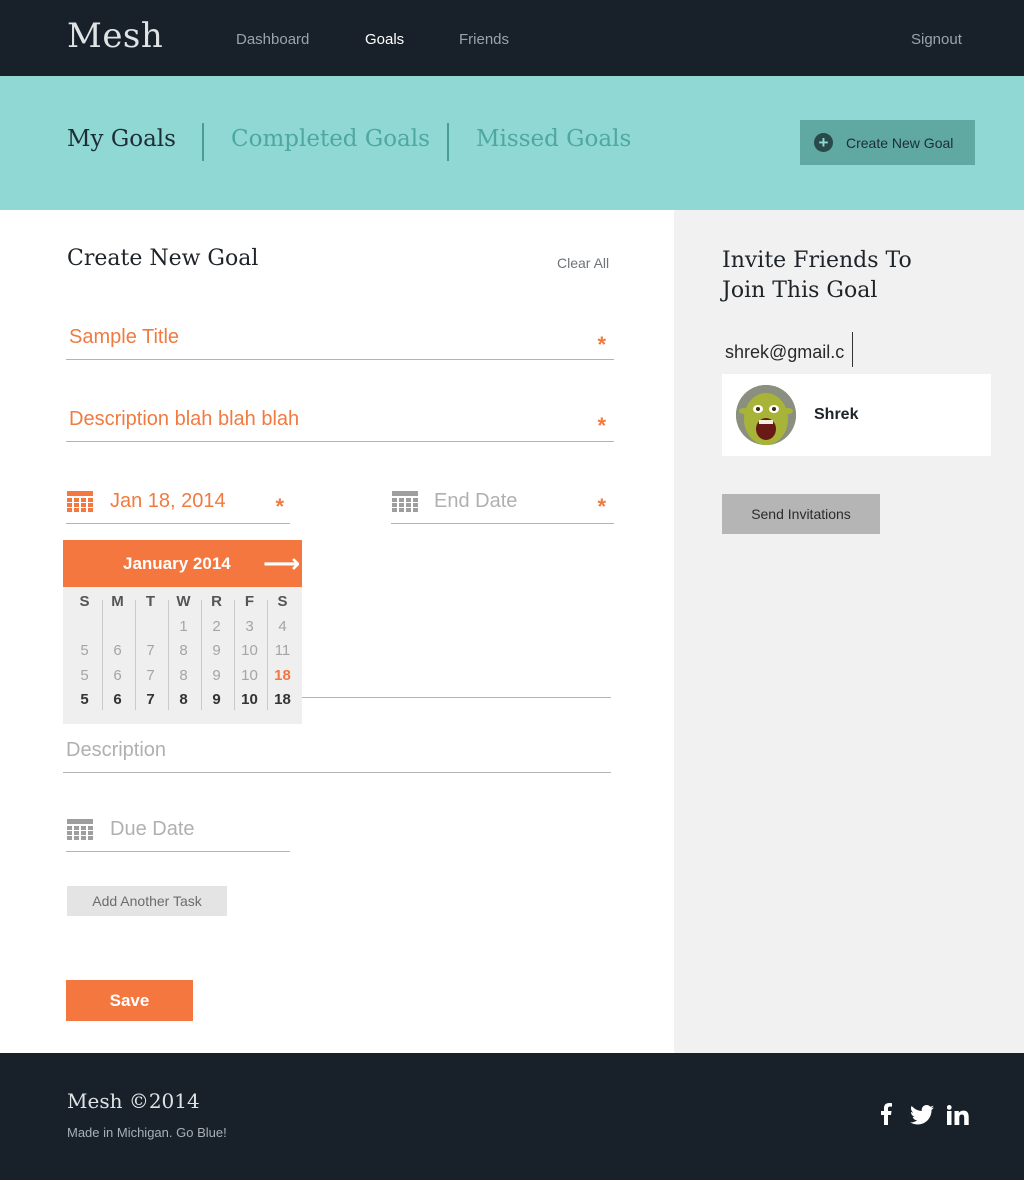  I want to click on due-date-field: Due Date, so click(178, 831).